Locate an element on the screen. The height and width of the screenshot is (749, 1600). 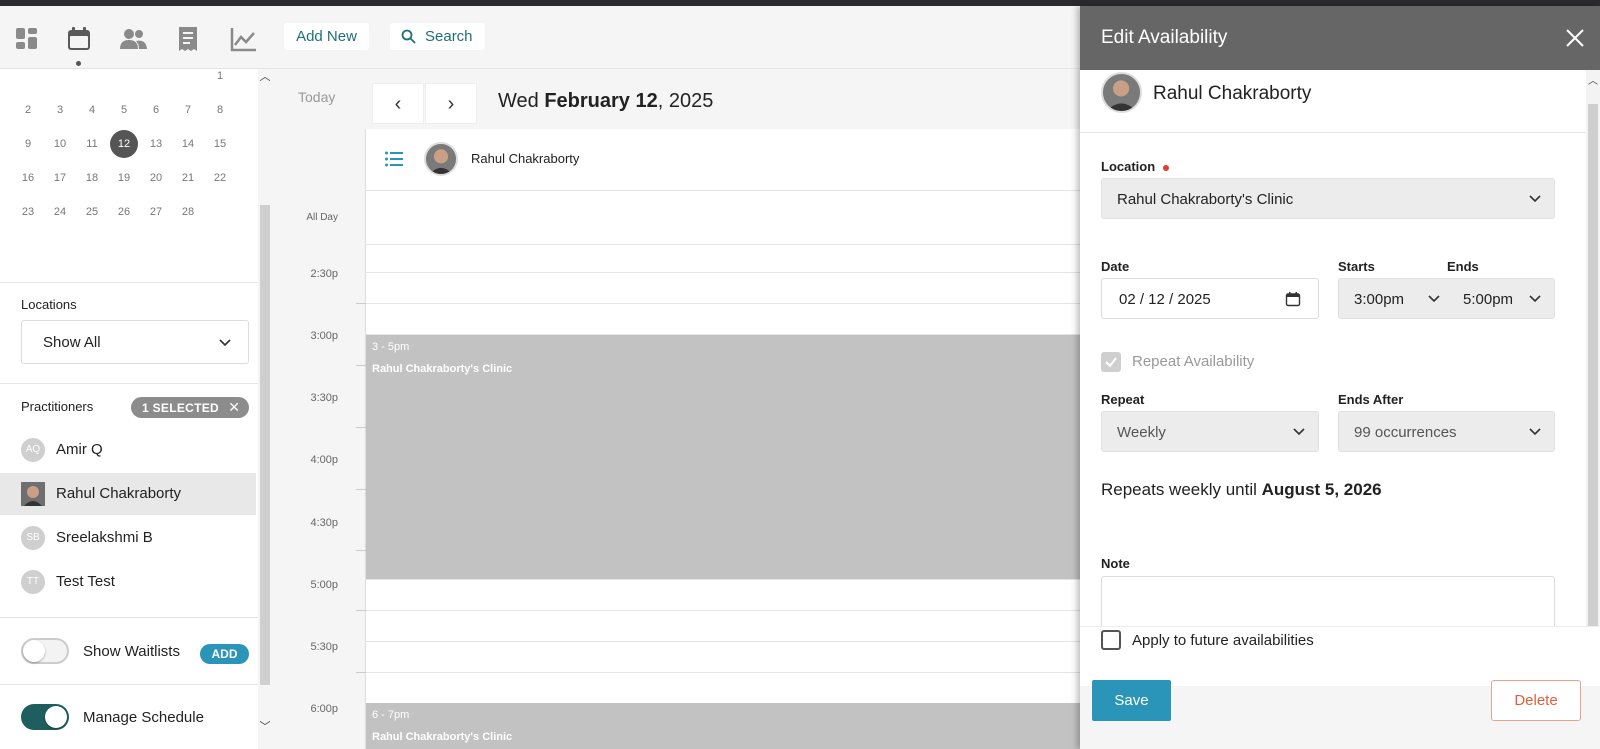
divider is located at coordinates (129, 383).